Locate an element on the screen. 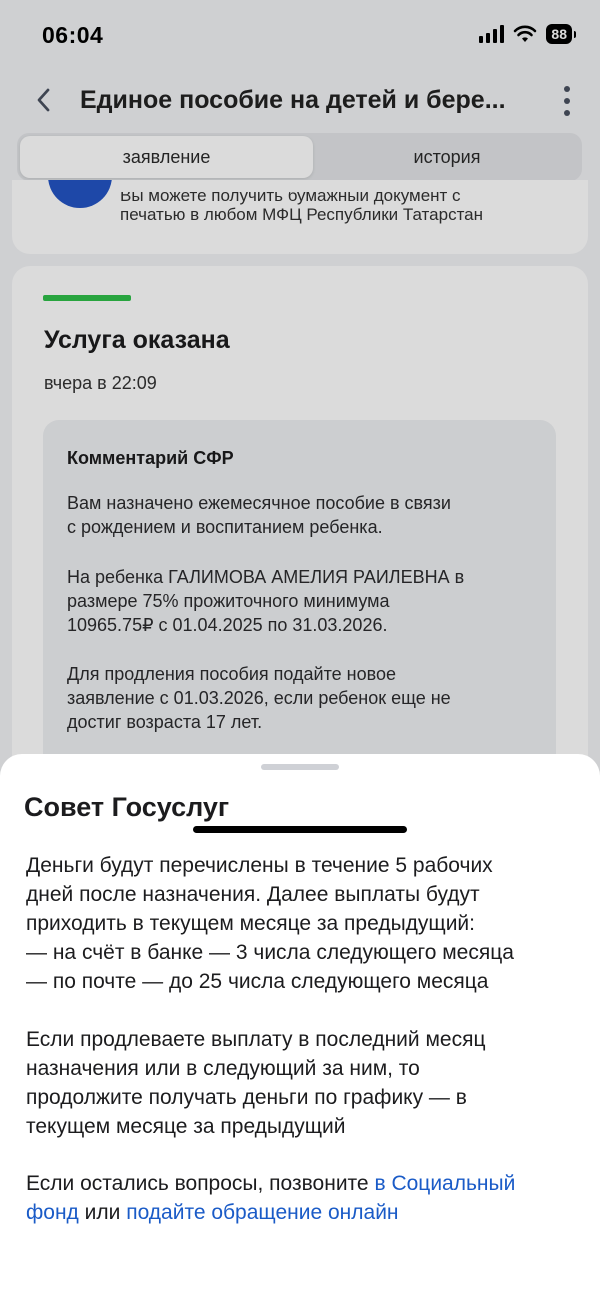 This screenshot has width=600, height=1297. online-request-link: подайте обращение онлайн is located at coordinates (262, 1212).